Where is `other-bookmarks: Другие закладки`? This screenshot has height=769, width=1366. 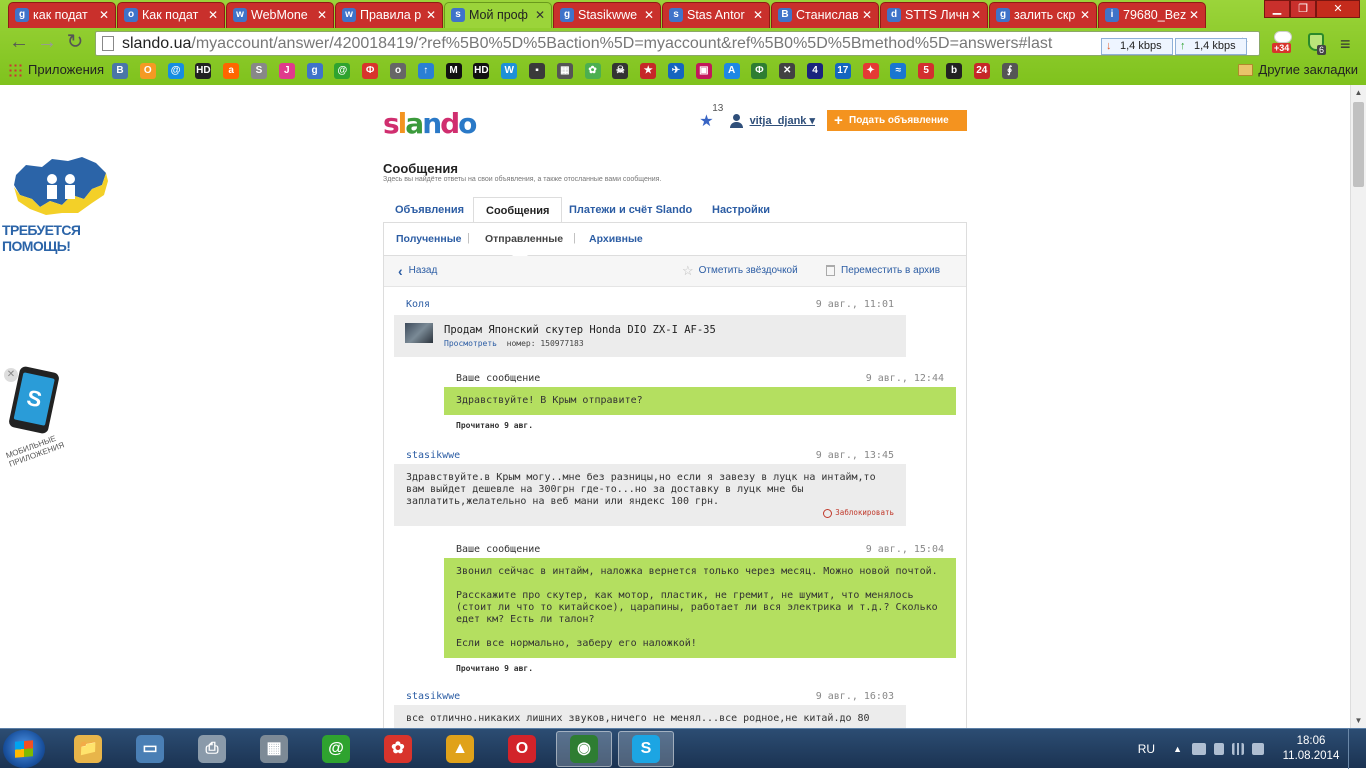 other-bookmarks: Другие закладки is located at coordinates (1298, 69).